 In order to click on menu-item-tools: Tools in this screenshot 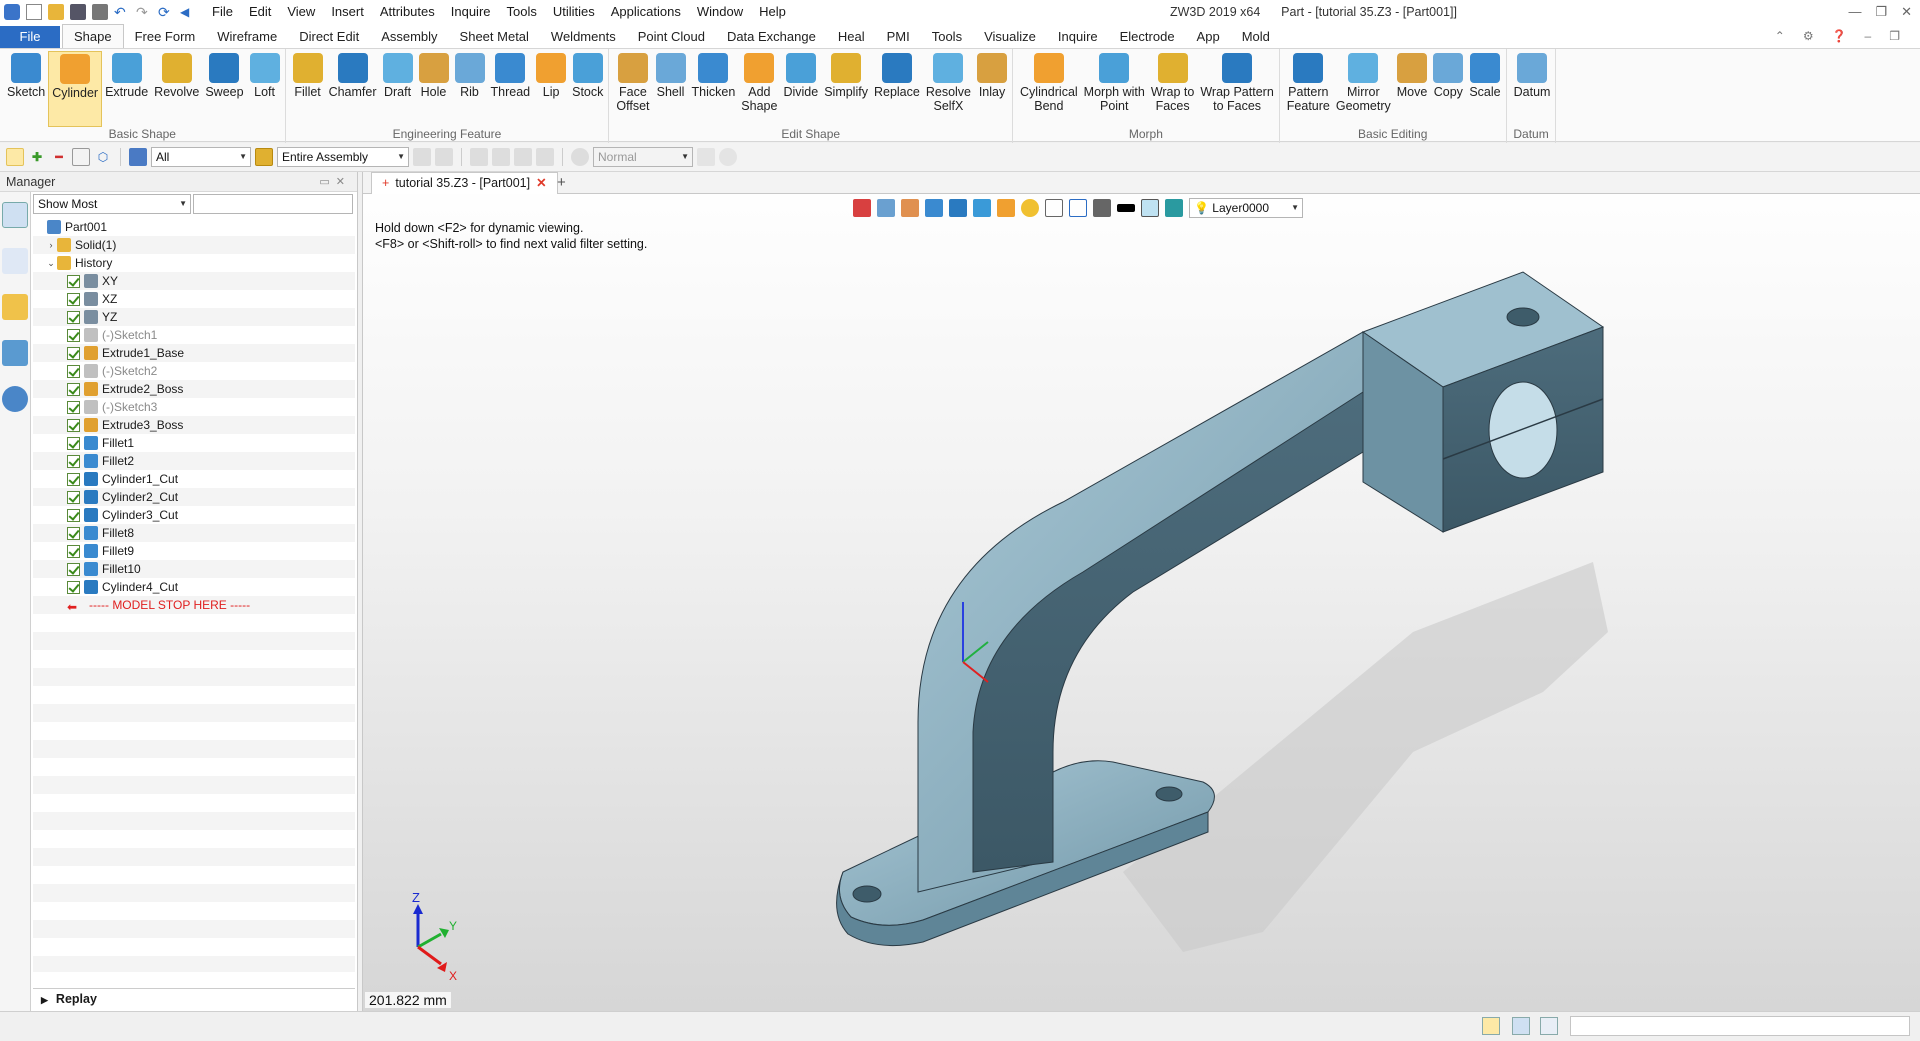, I will do `click(522, 12)`.